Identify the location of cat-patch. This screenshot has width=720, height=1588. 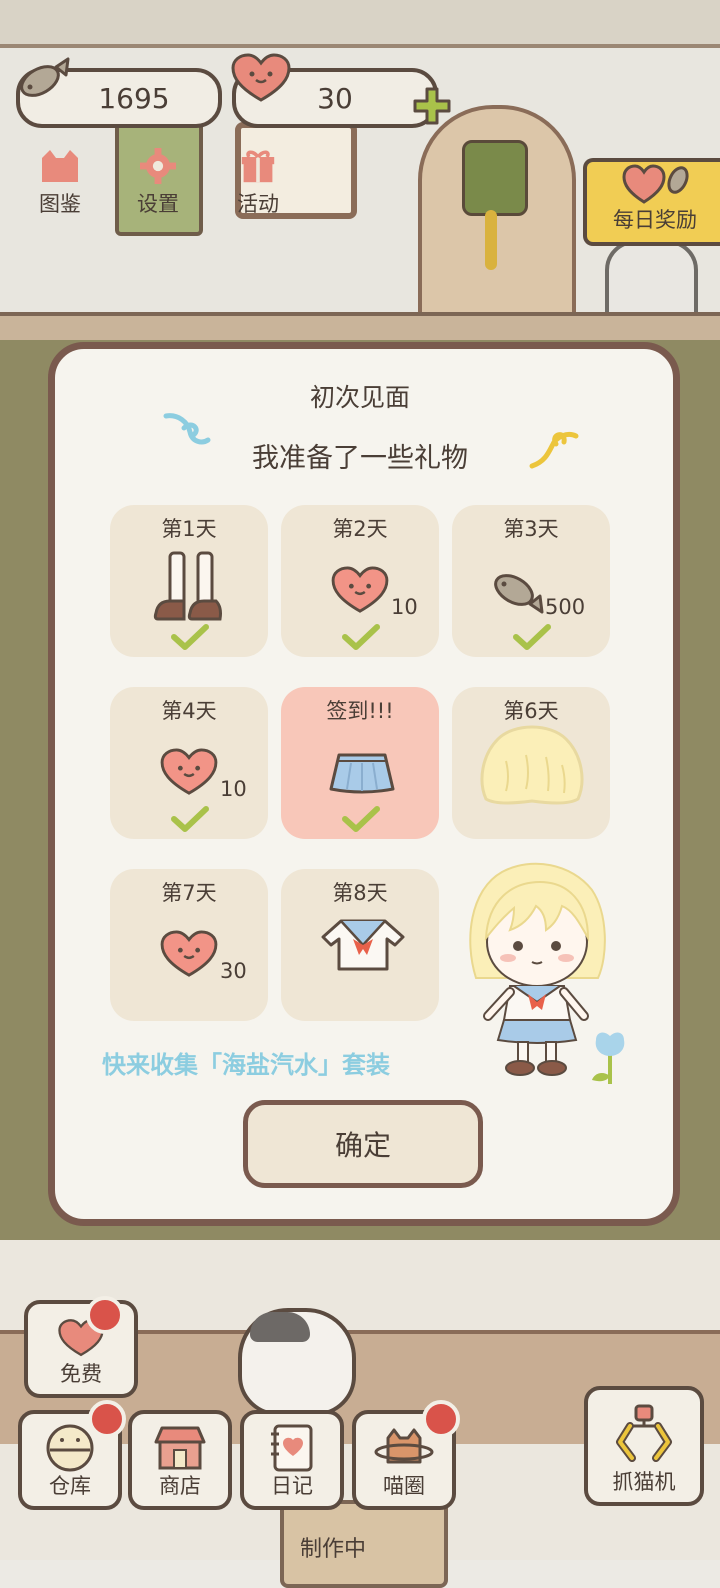
(280, 1327).